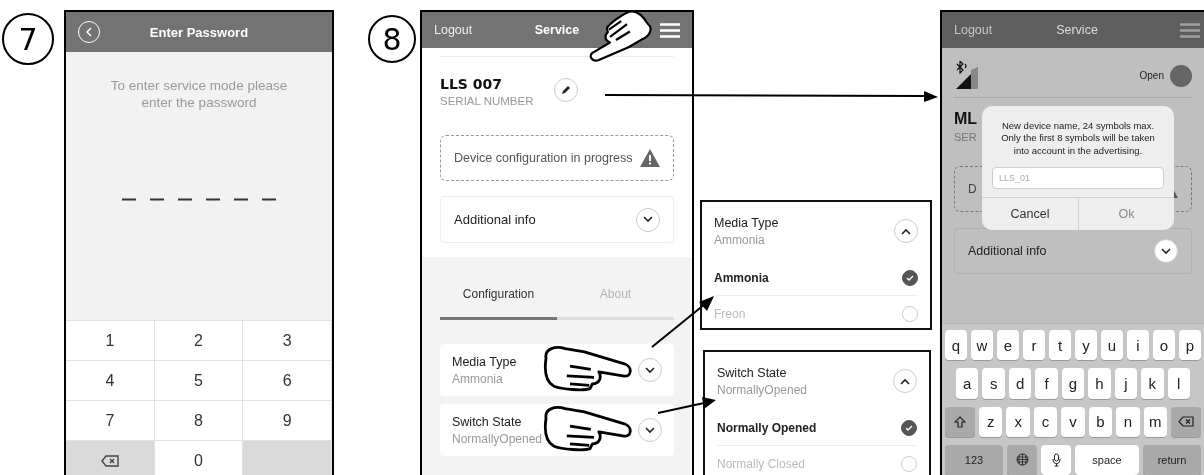 This screenshot has width=1204, height=475. I want to click on dropdown-label: Media Type, so click(746, 222).